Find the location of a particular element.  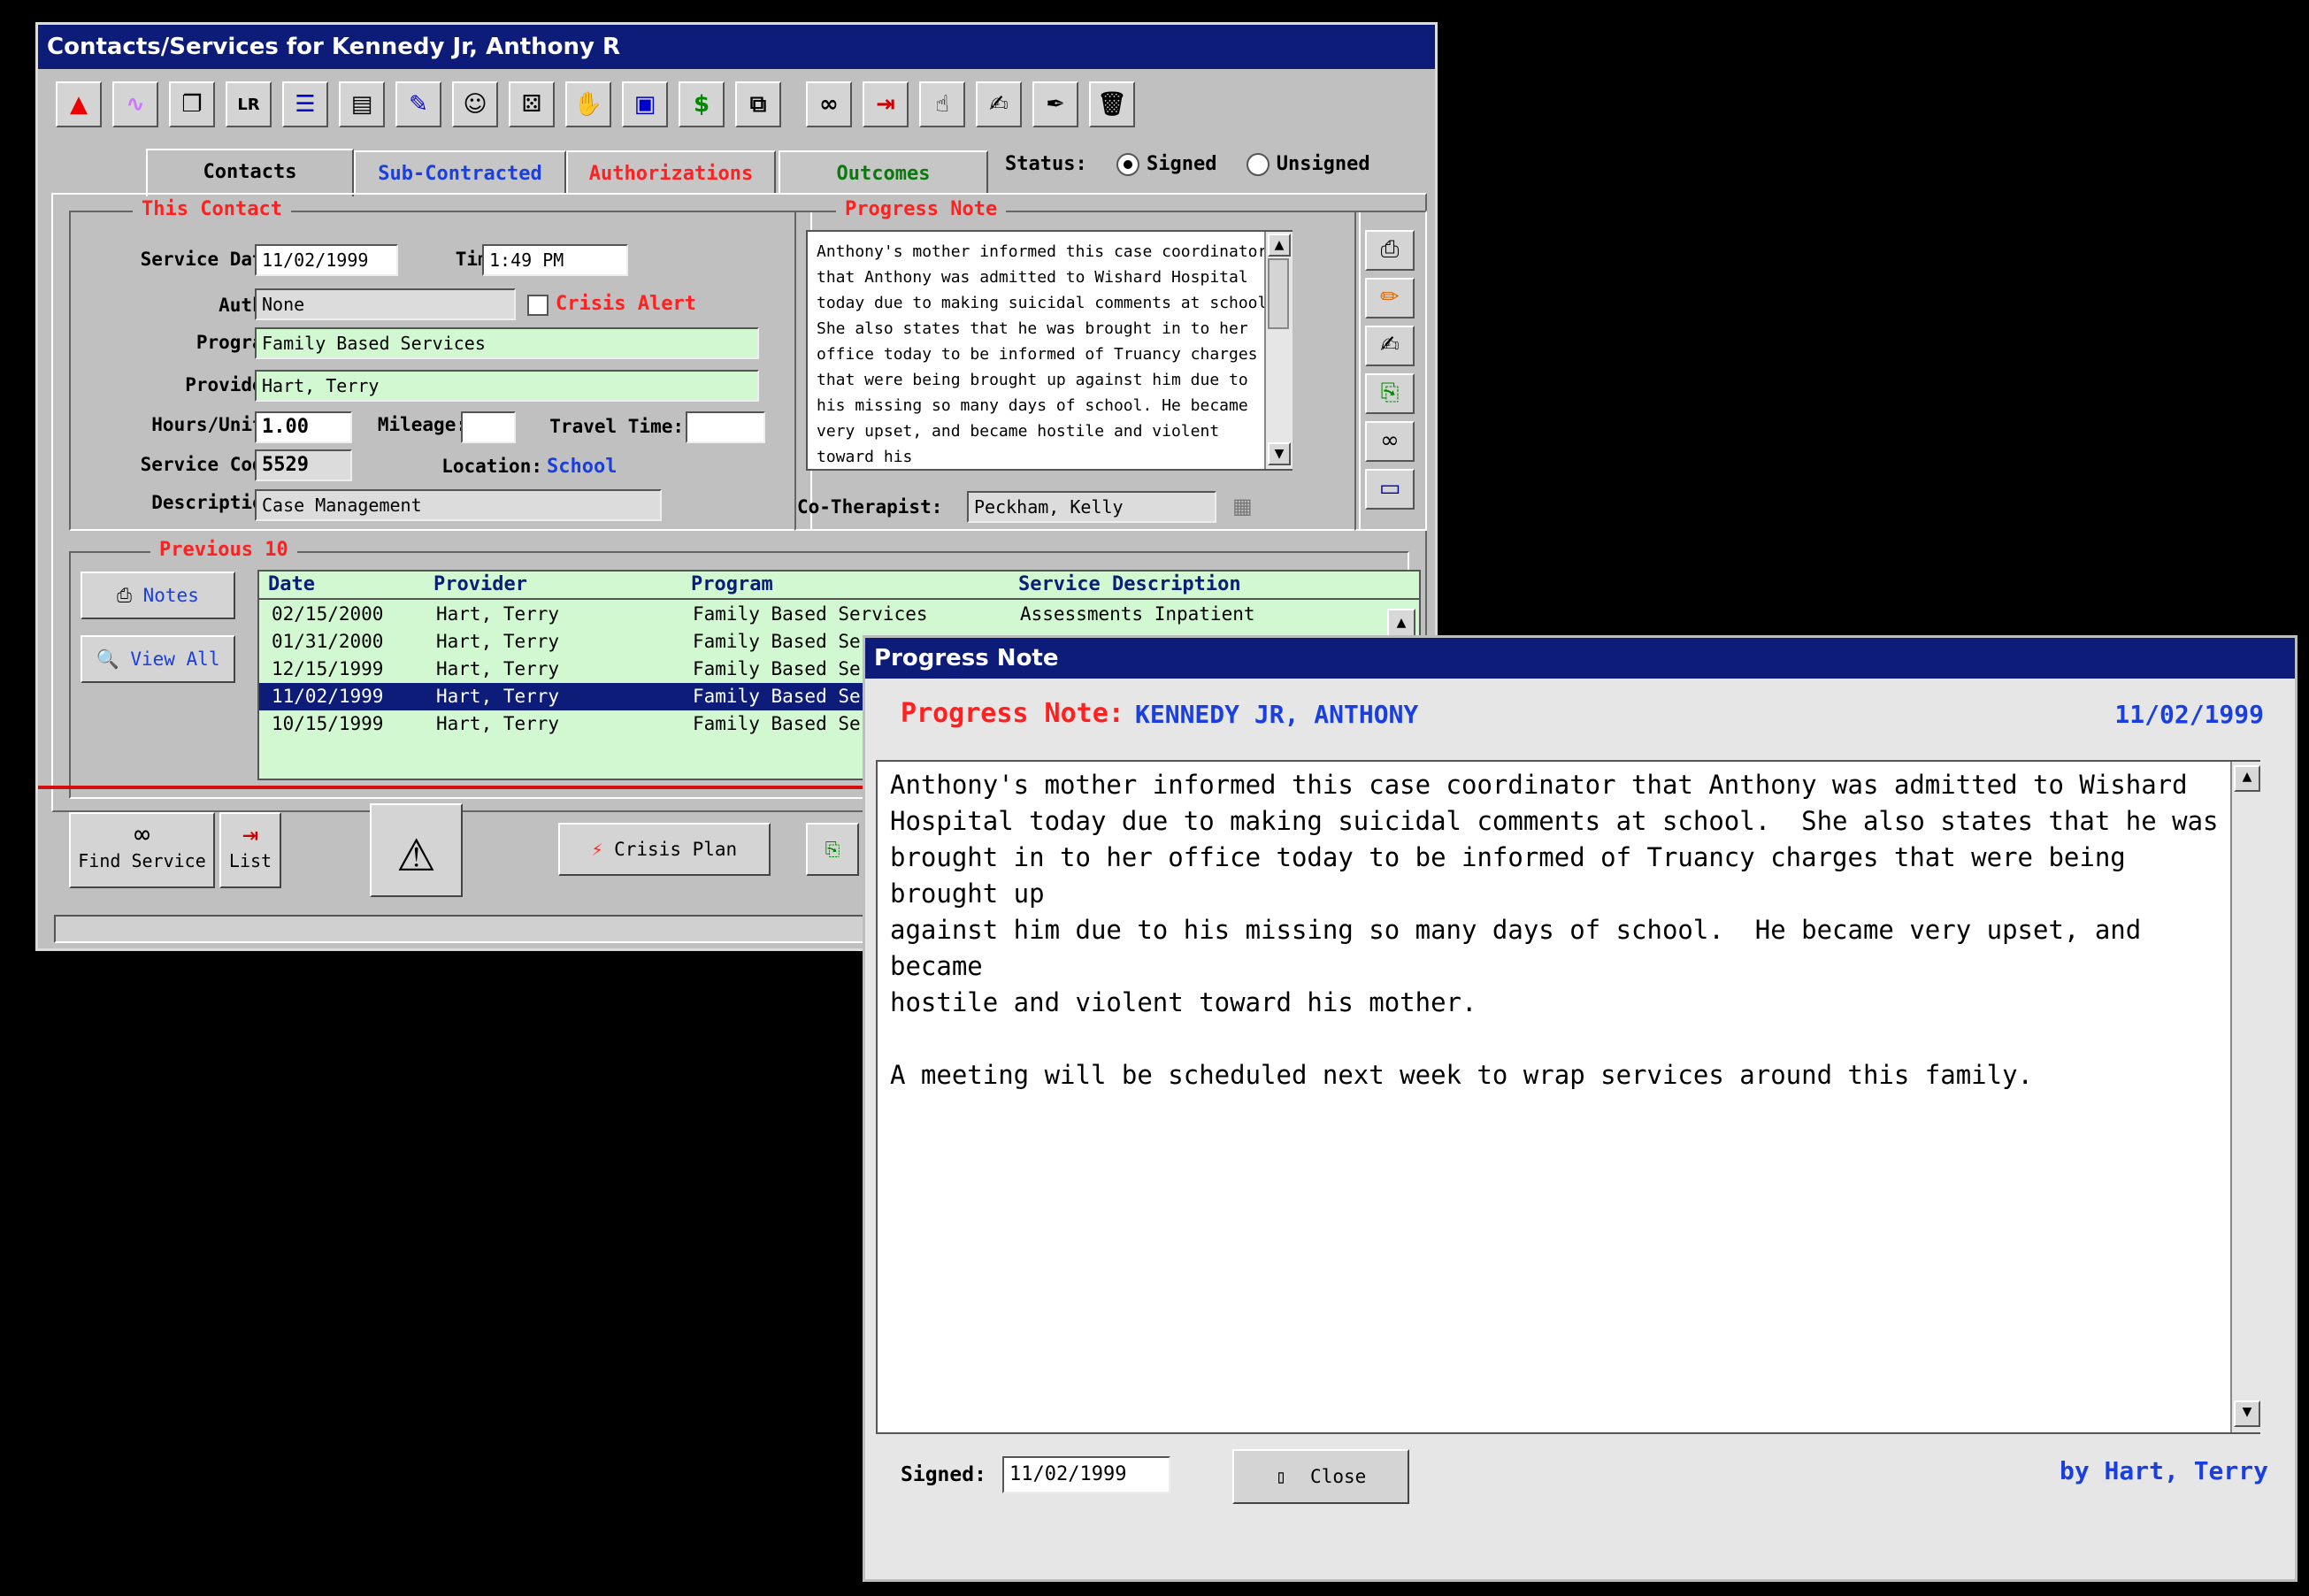

dialog-date: 11/02/1999 is located at coordinates (2189, 714).